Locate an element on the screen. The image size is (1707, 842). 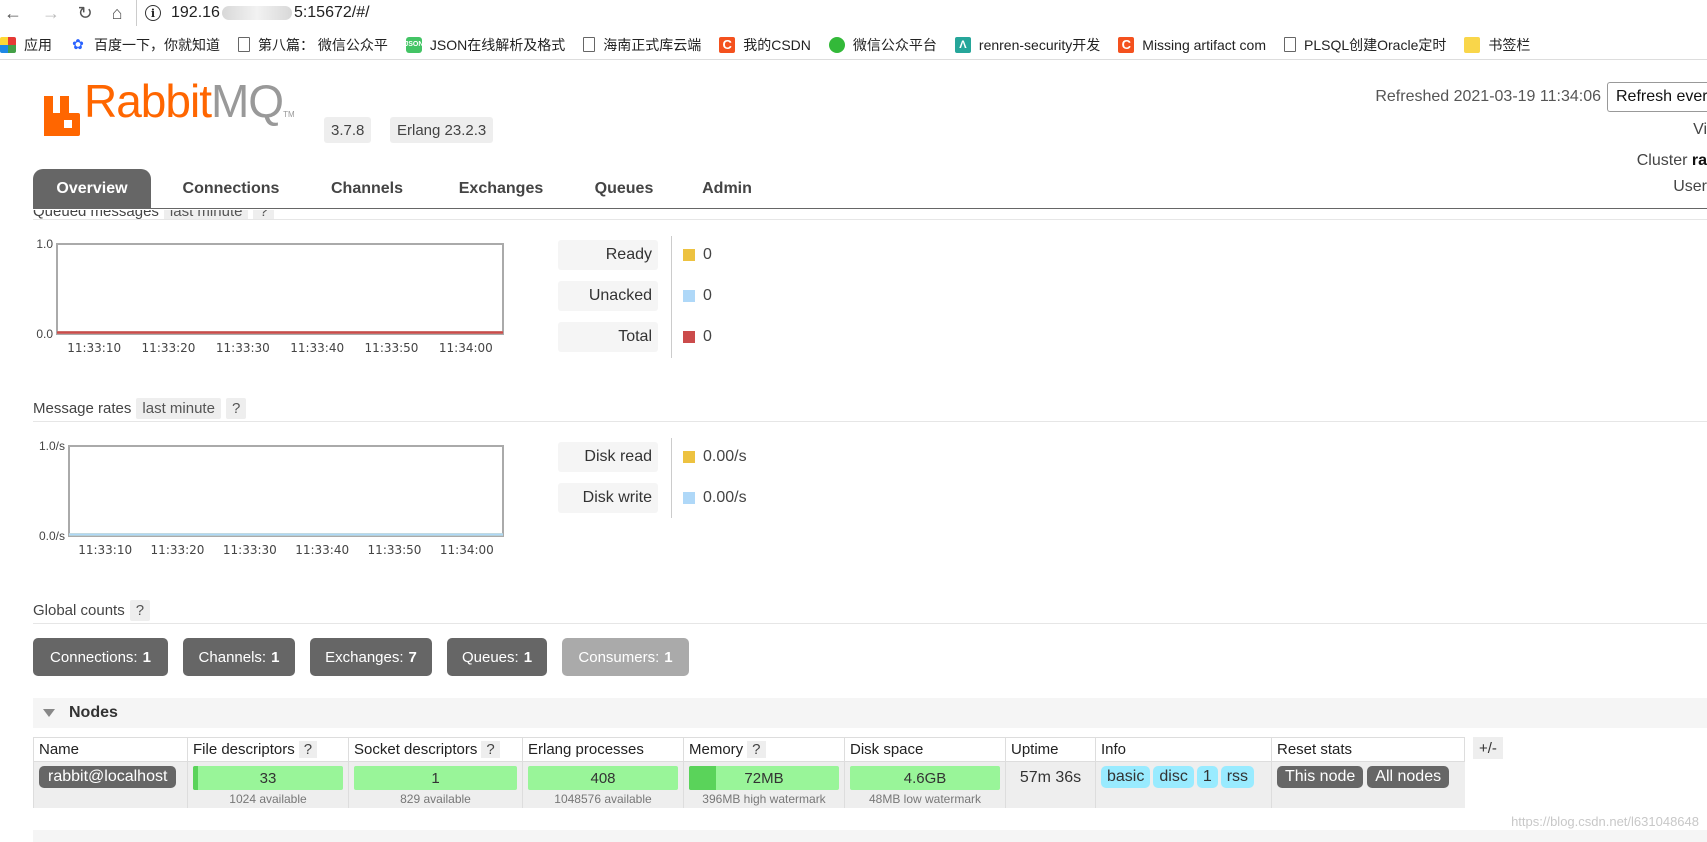
csdn-icon: C is located at coordinates (1126, 44).